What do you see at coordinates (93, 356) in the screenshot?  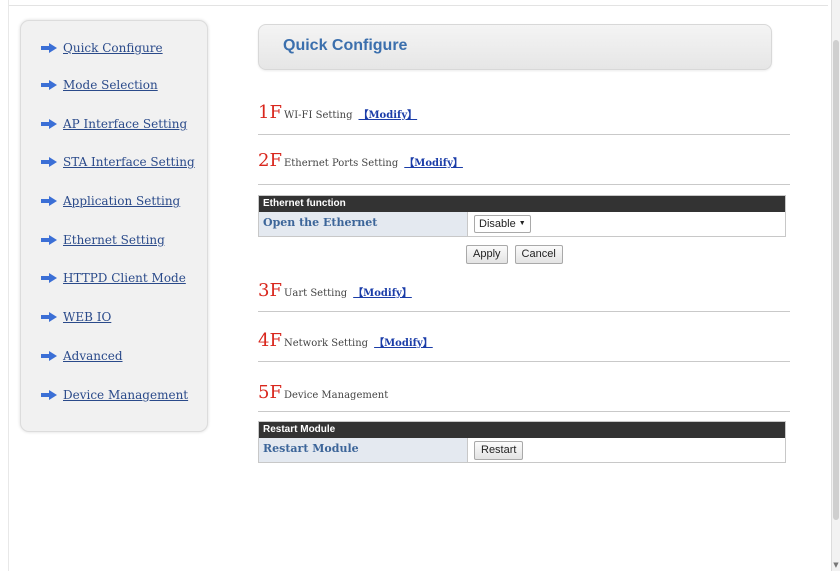 I see `sidebar-item-label: Advanced` at bounding box center [93, 356].